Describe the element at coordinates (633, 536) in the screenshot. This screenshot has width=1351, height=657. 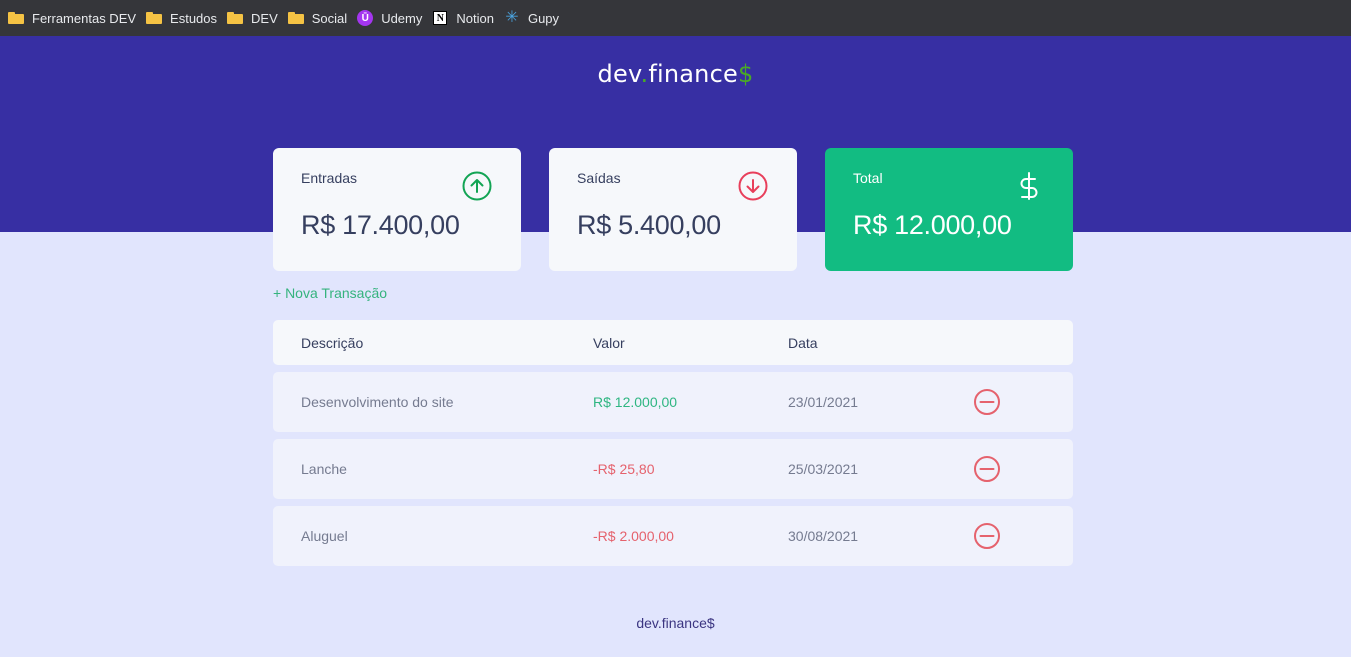
I see `row-value: -R$ 2.000,00` at that location.